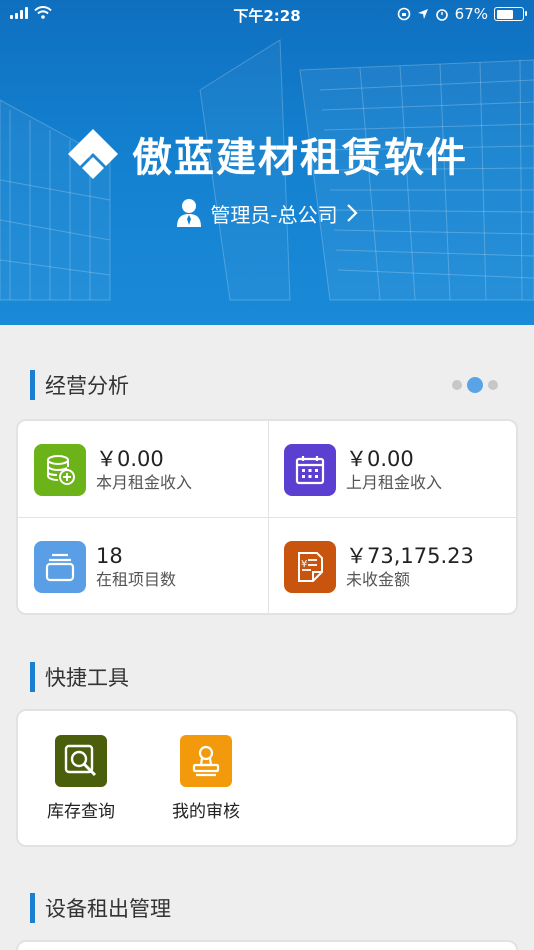  Describe the element at coordinates (300, 158) in the screenshot. I see `app-title-text: 傲蓝建材租赁软件` at that location.